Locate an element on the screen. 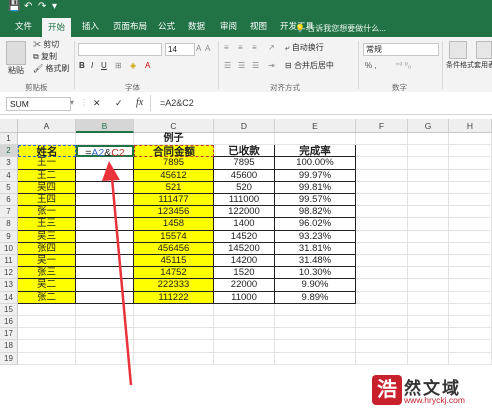  arrow-head is located at coordinates (111, 171).